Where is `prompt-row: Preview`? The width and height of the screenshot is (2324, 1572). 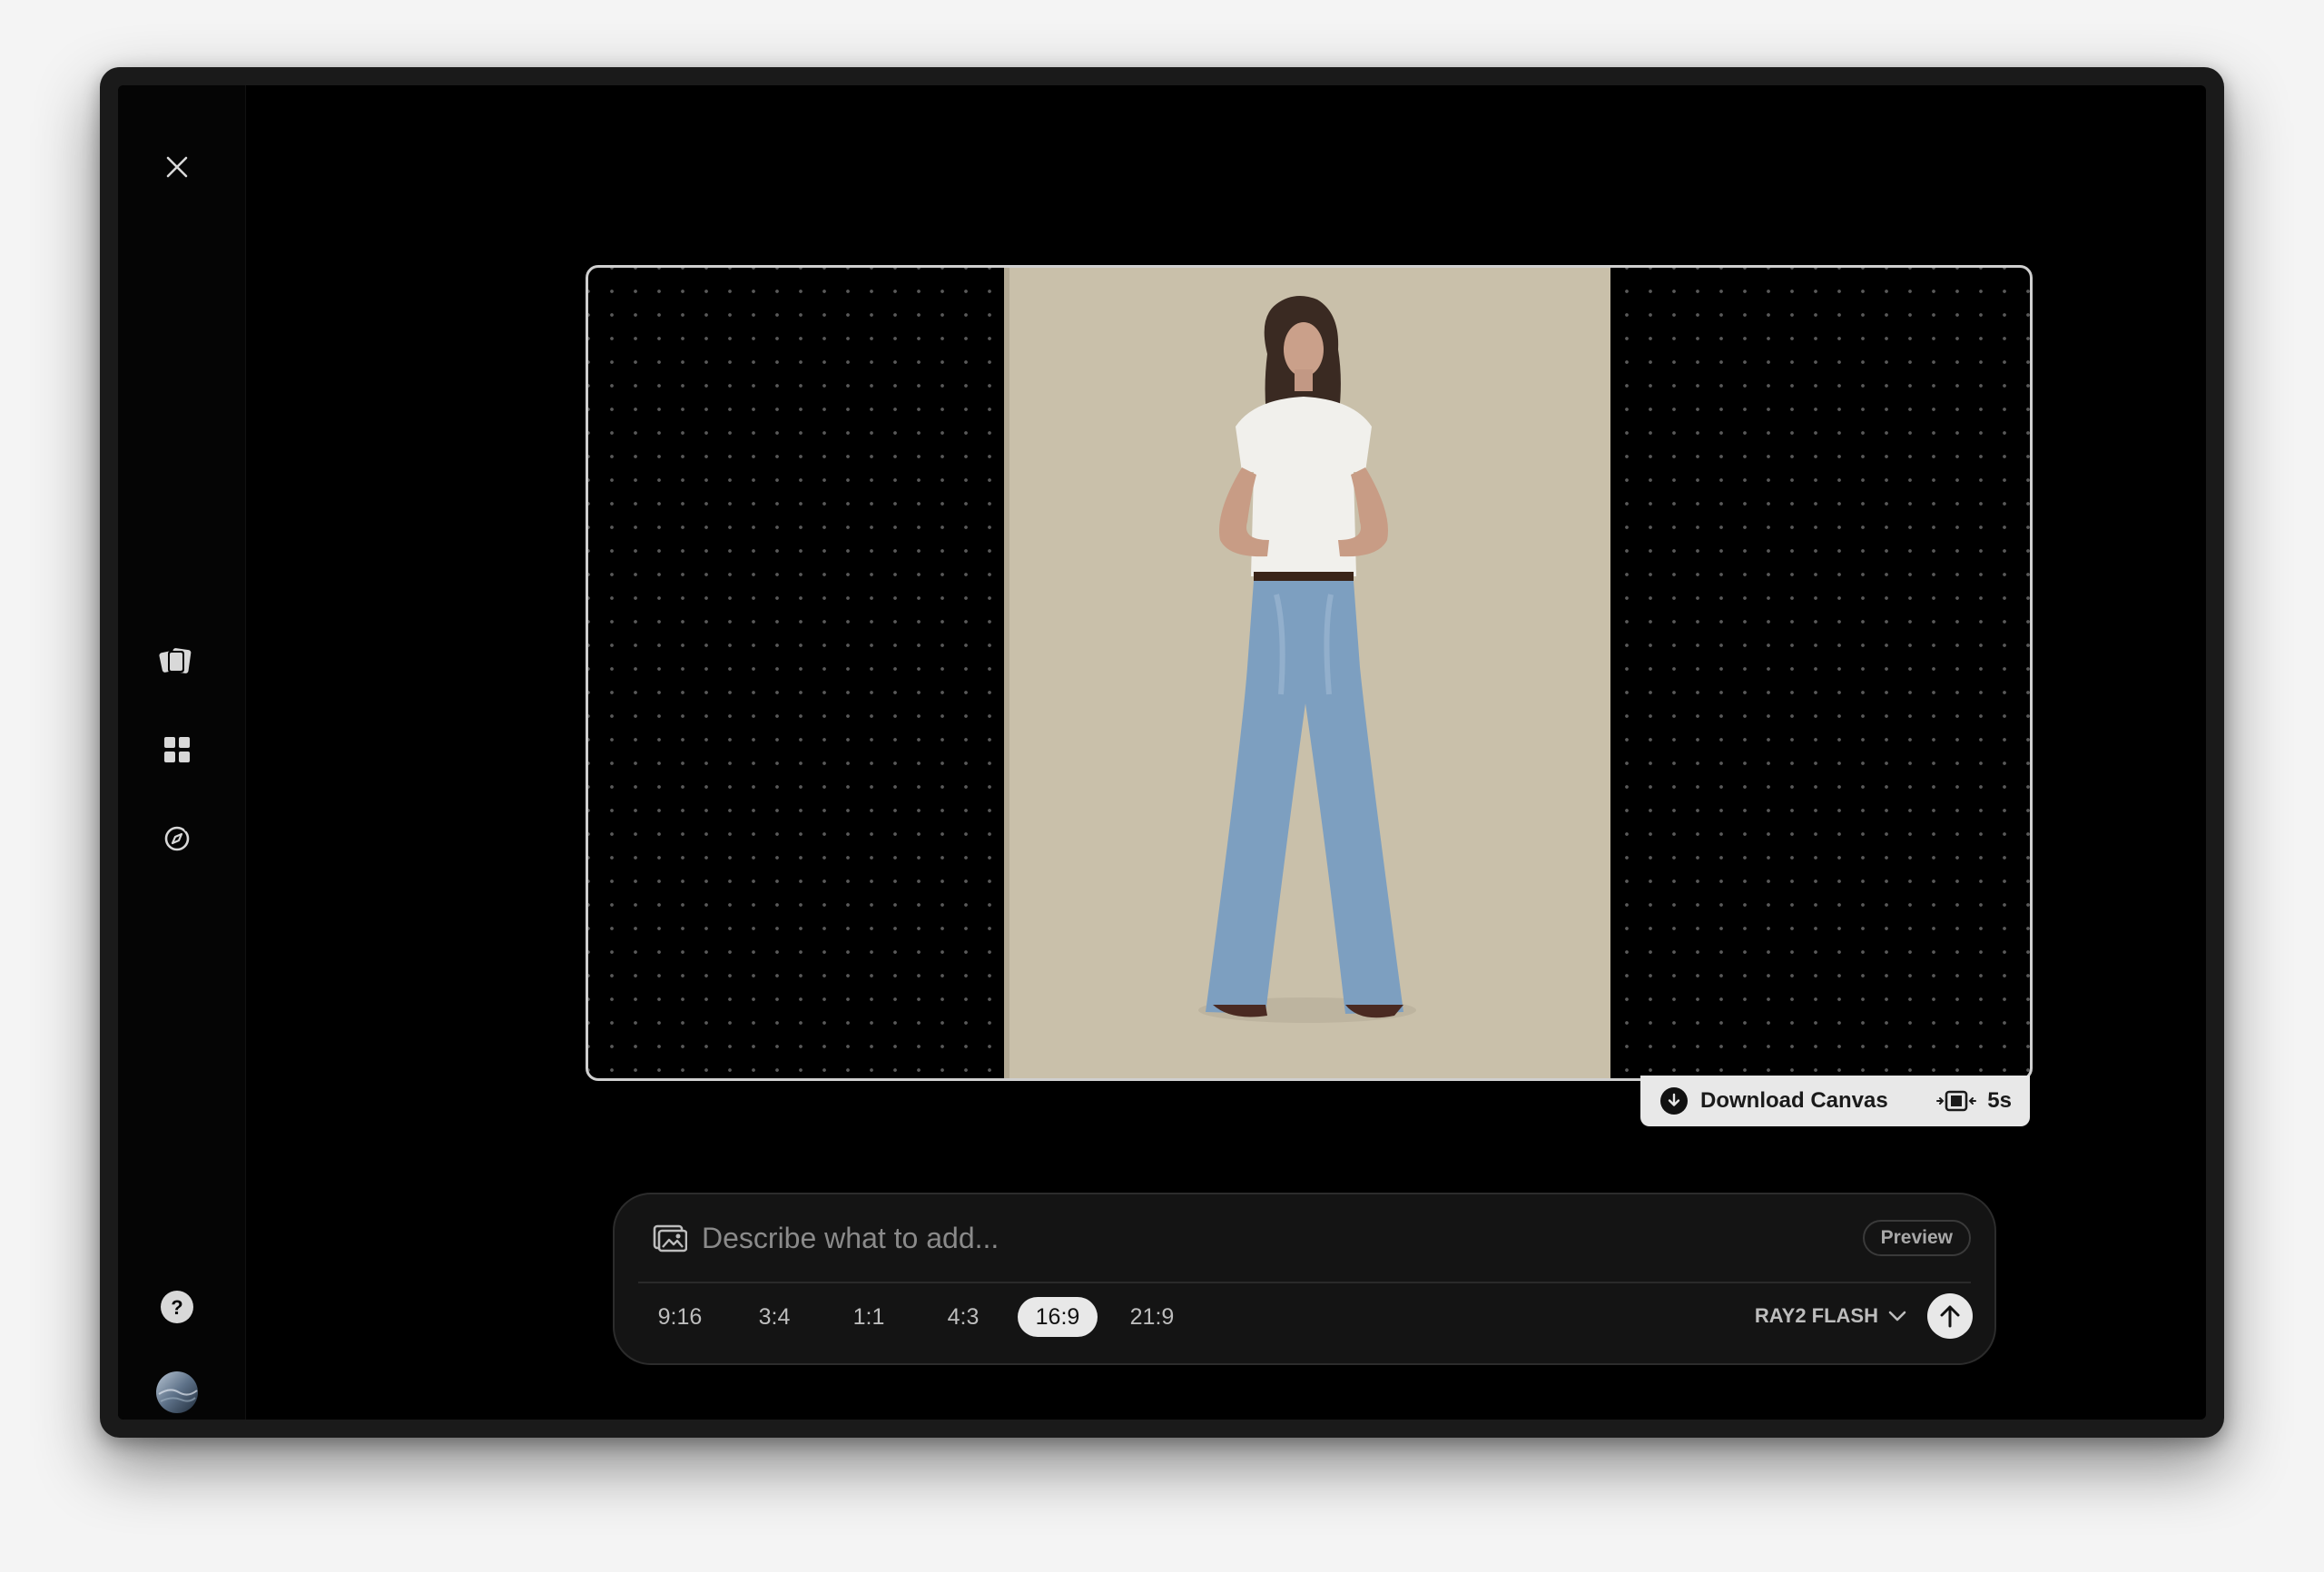
prompt-row: Preview is located at coordinates (1311, 1238).